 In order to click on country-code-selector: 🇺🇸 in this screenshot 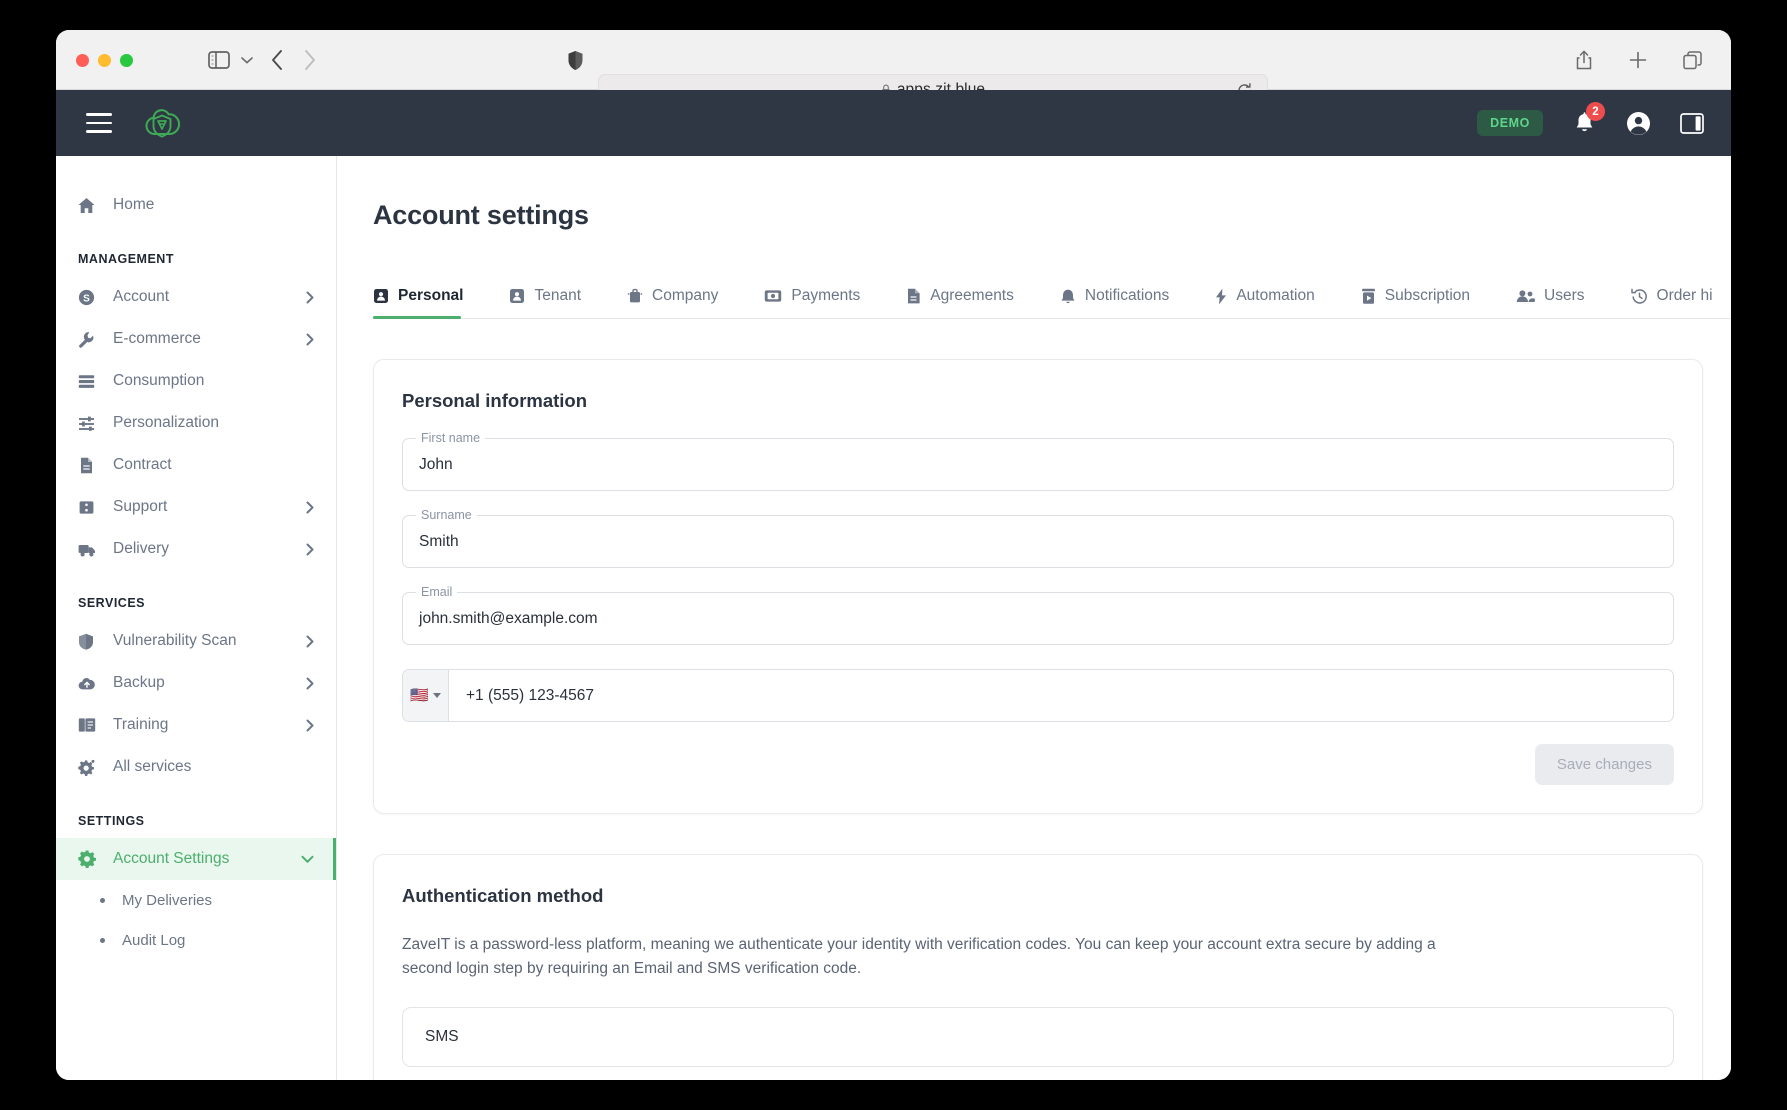, I will do `click(426, 695)`.